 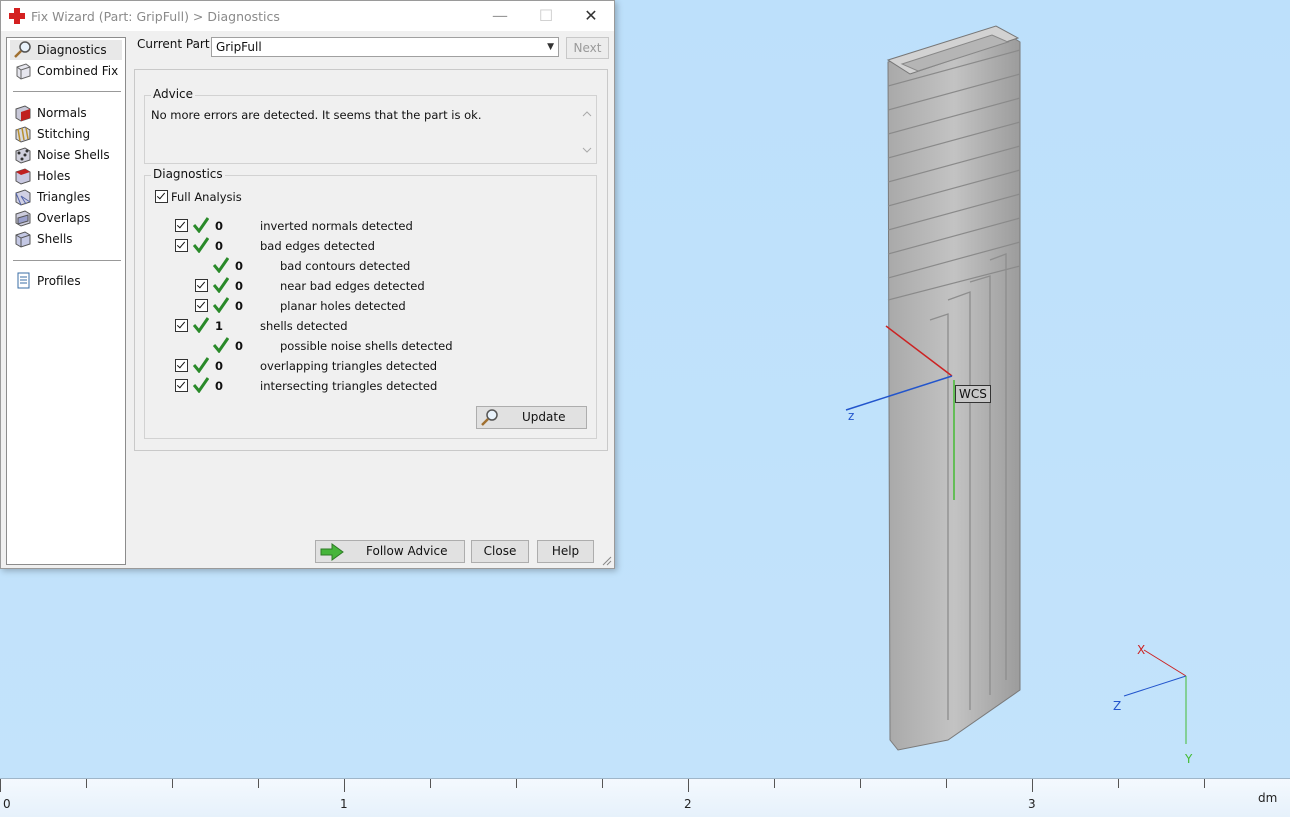 What do you see at coordinates (304, 326) in the screenshot?
I see `label-shells: shells detected` at bounding box center [304, 326].